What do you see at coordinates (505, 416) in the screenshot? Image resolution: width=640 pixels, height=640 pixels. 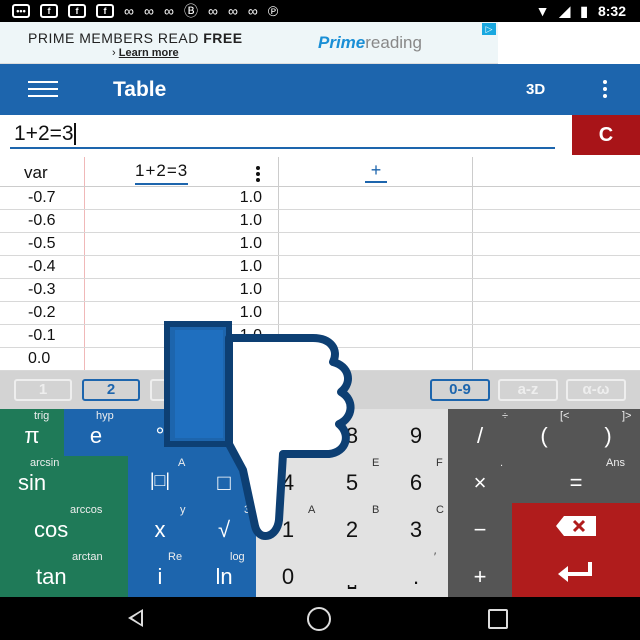 I see `key-sup: ÷` at bounding box center [505, 416].